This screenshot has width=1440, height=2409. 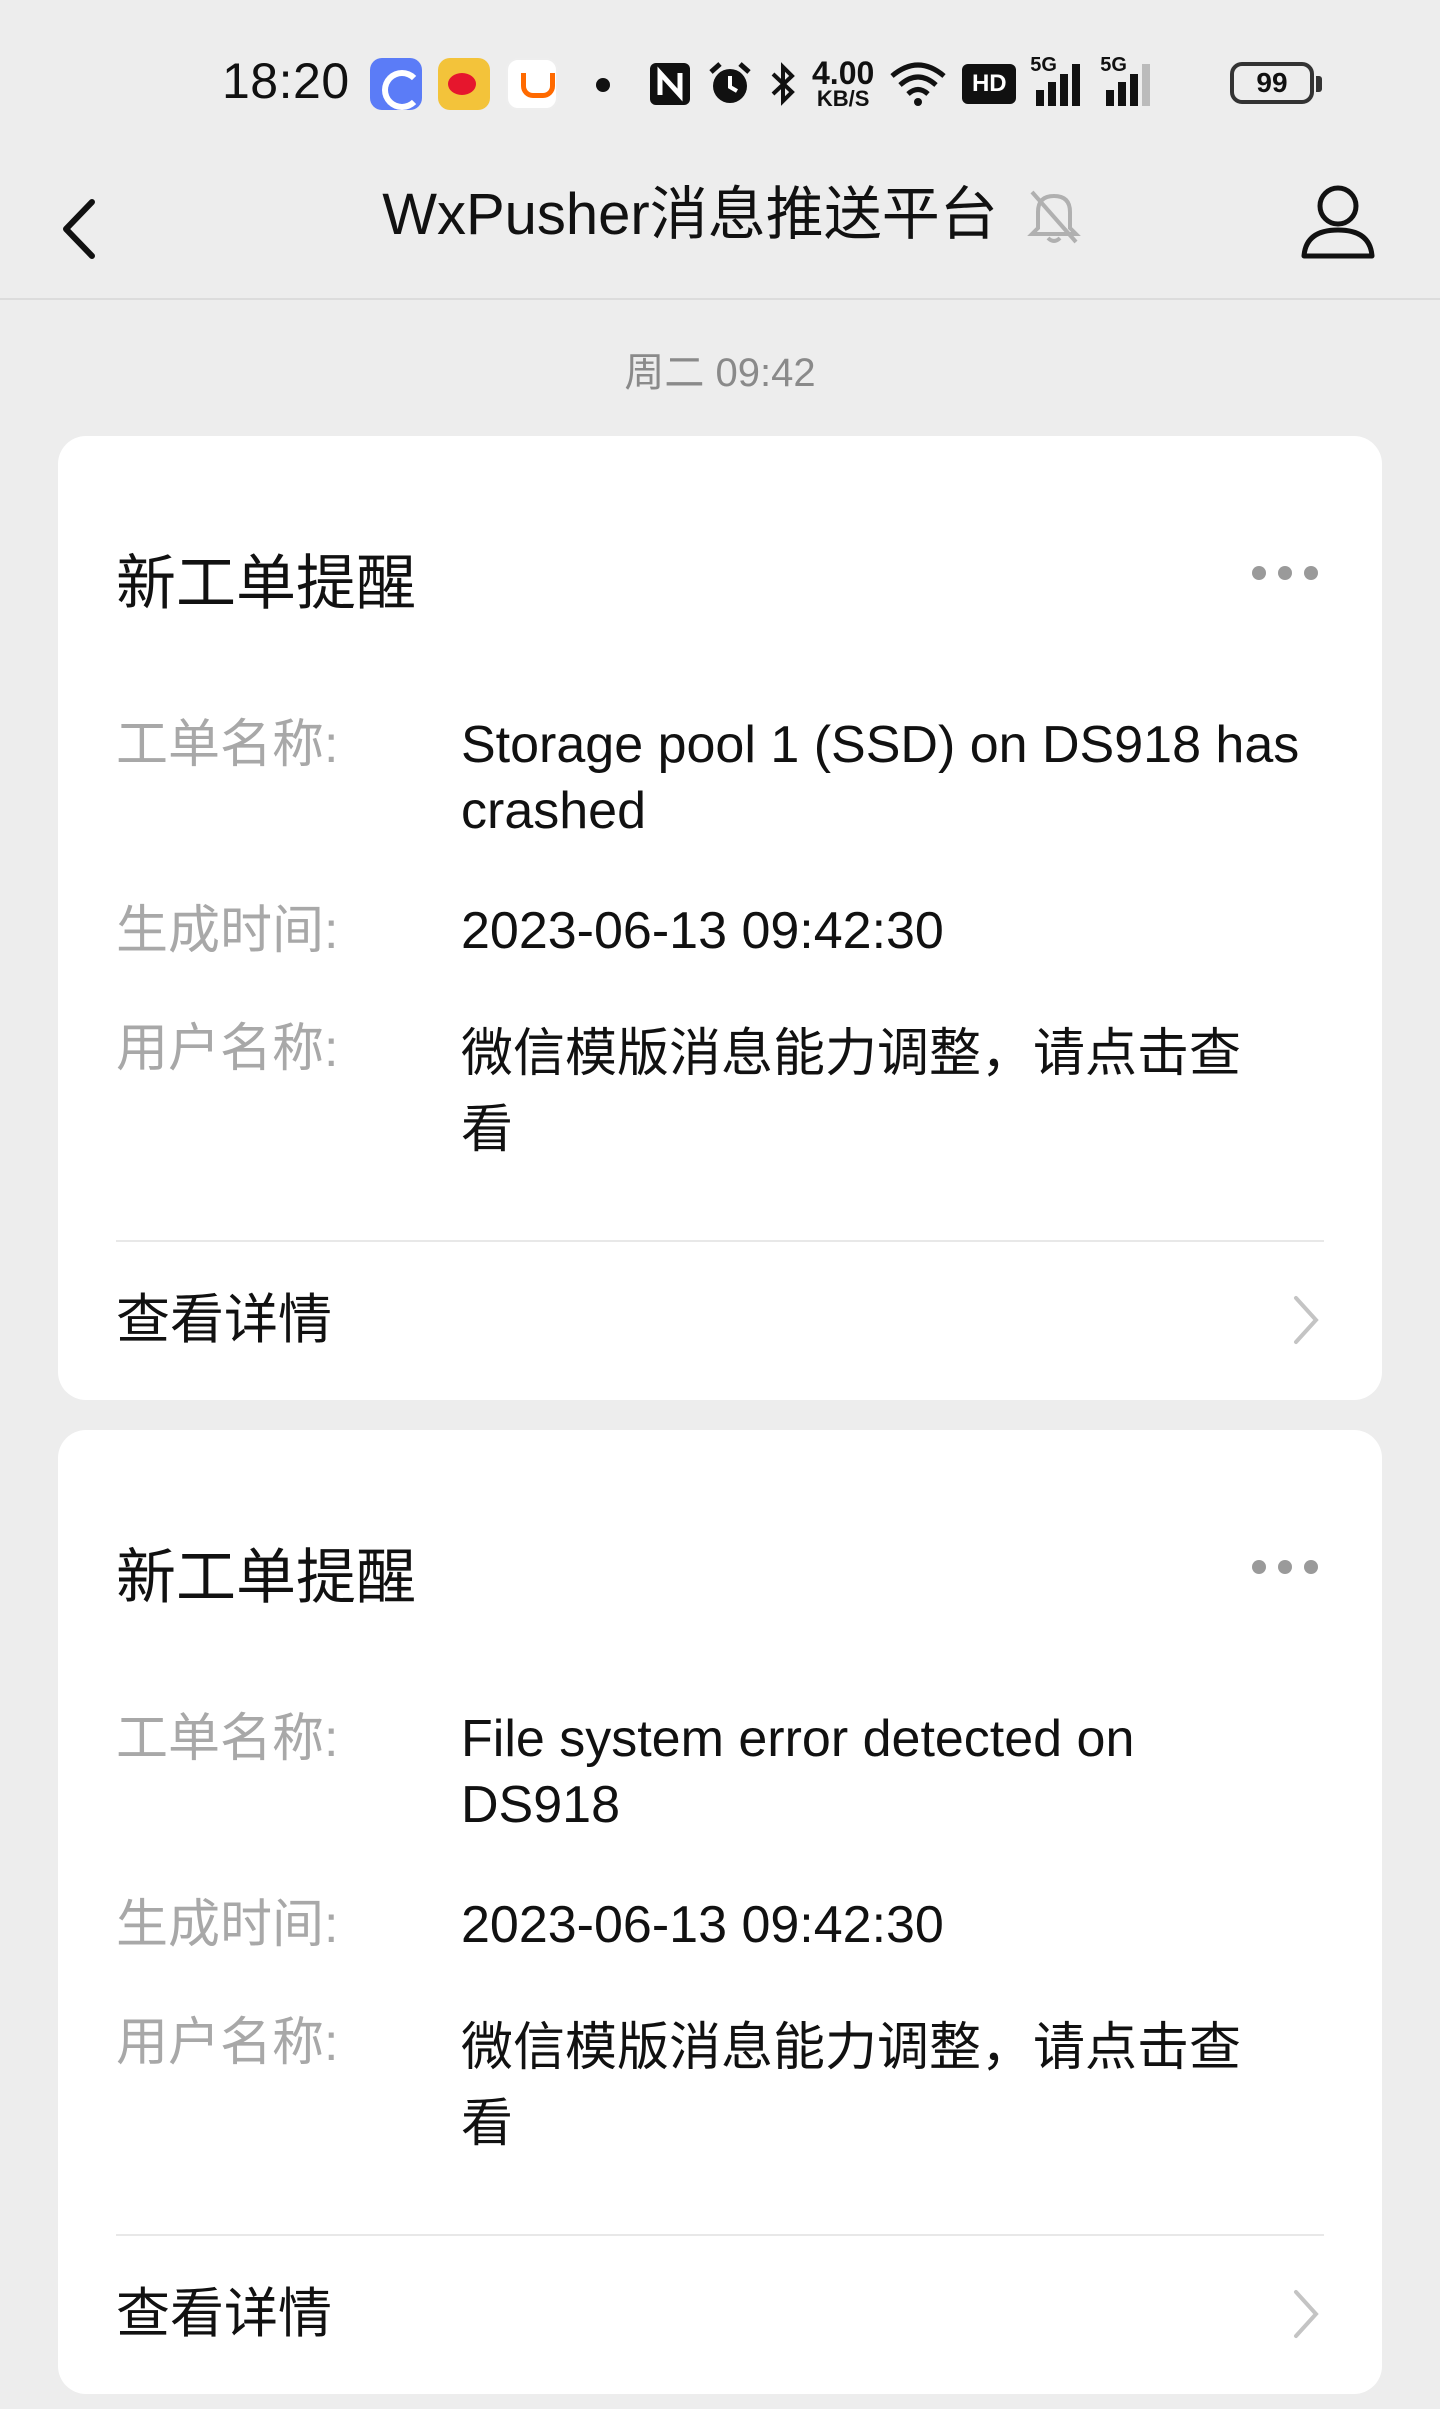 I want to click on mute-bell-icon, so click(x=1054, y=217).